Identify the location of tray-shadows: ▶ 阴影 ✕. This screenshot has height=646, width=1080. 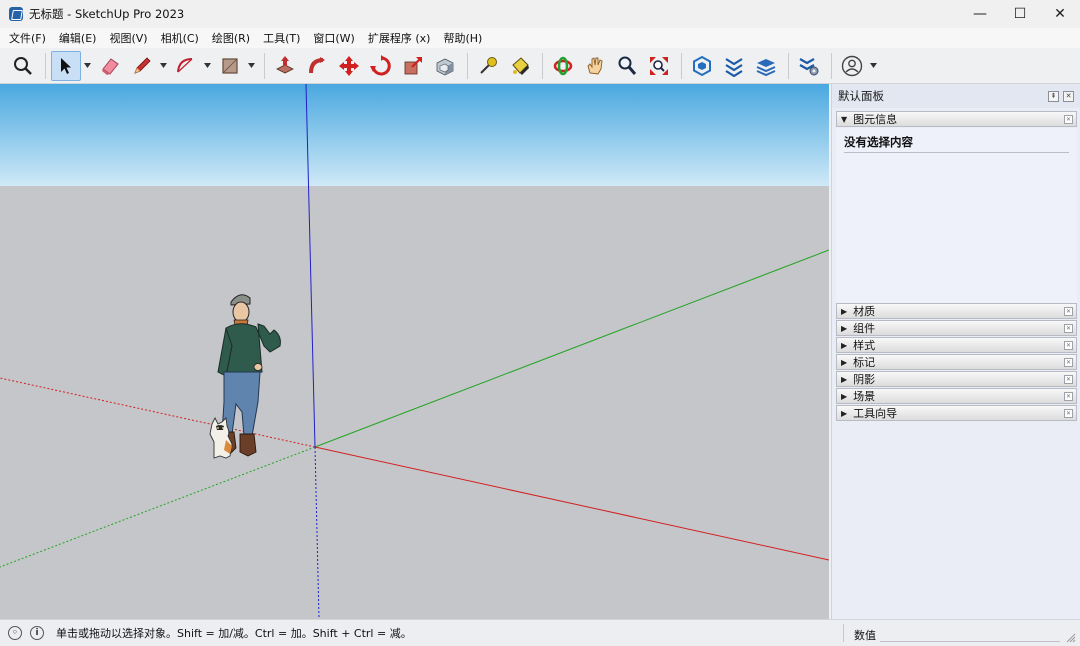
(956, 379).